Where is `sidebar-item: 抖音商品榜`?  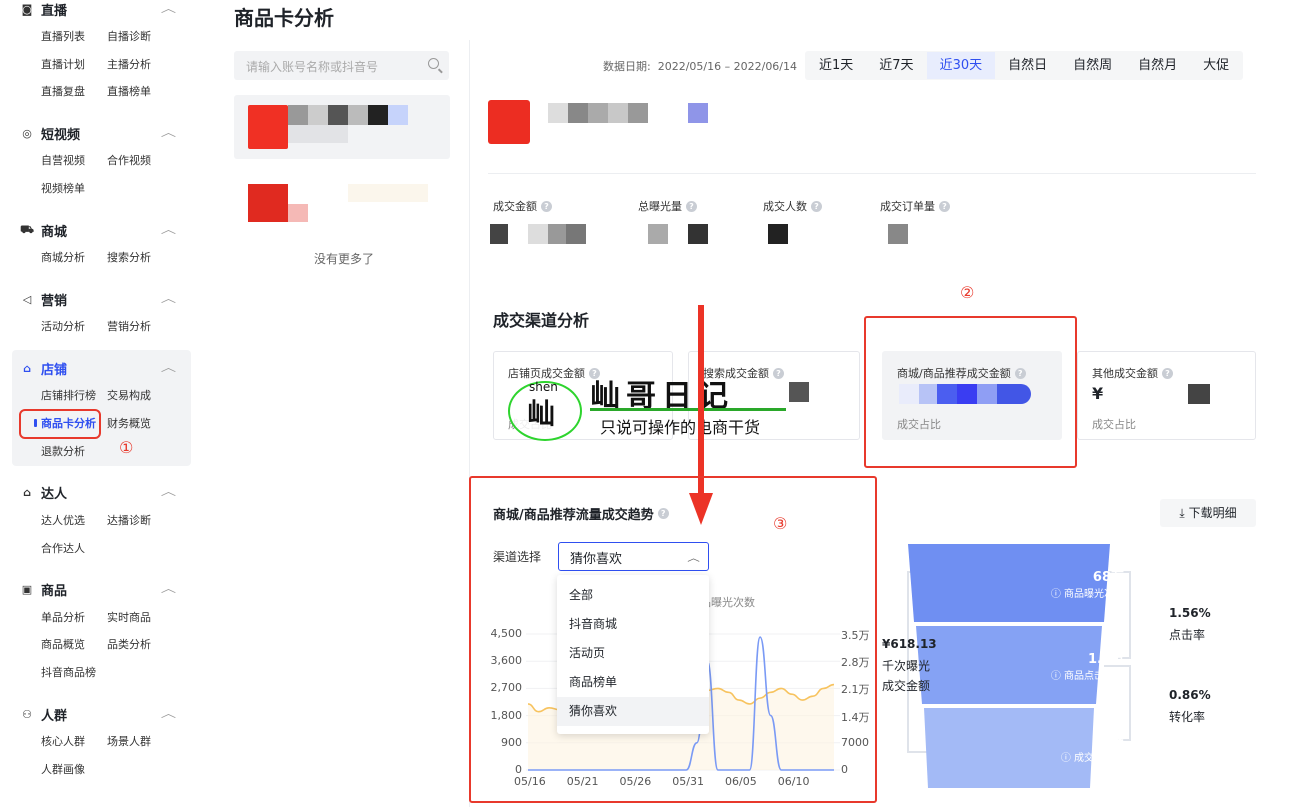 sidebar-item: 抖音商品榜 is located at coordinates (68, 672).